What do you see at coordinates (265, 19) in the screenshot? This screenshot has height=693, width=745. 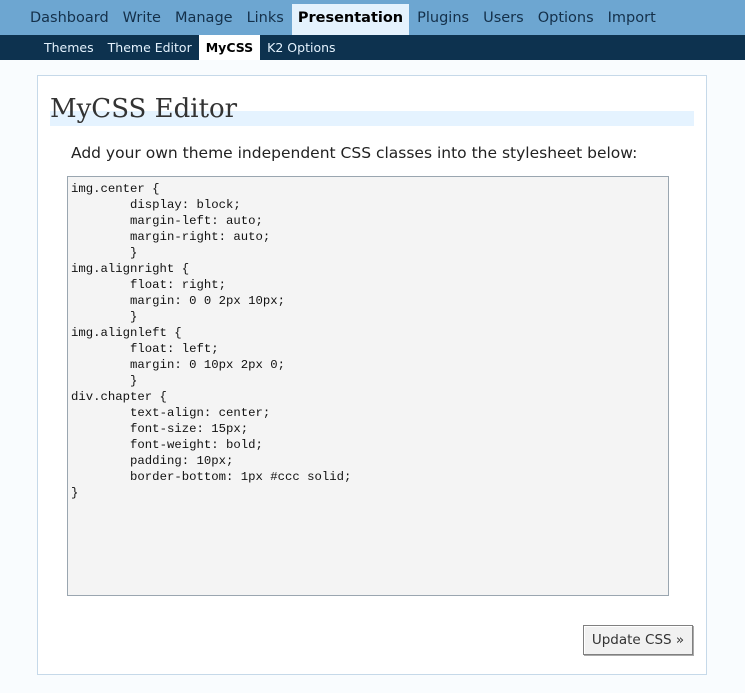 I see `nav-links: Links` at bounding box center [265, 19].